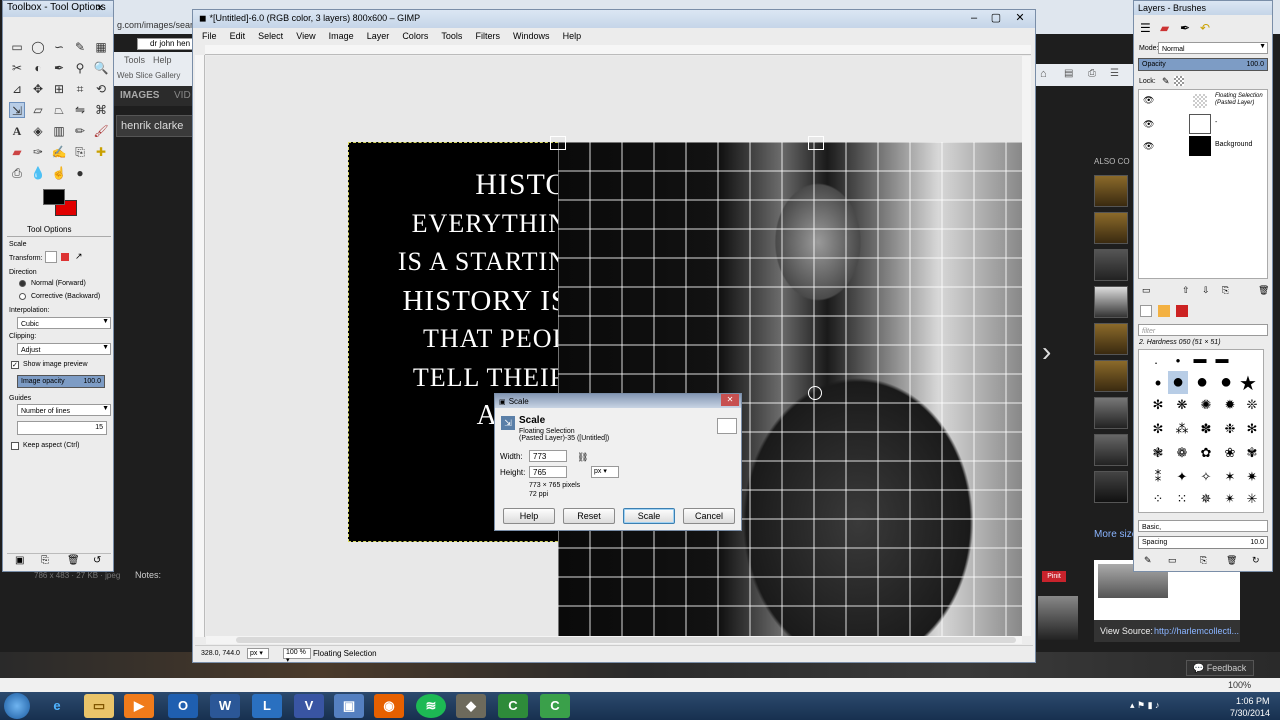 The width and height of the screenshot is (1280, 720). What do you see at coordinates (1158, 453) in the screenshot?
I see `brush-swatch: ❃` at bounding box center [1158, 453].